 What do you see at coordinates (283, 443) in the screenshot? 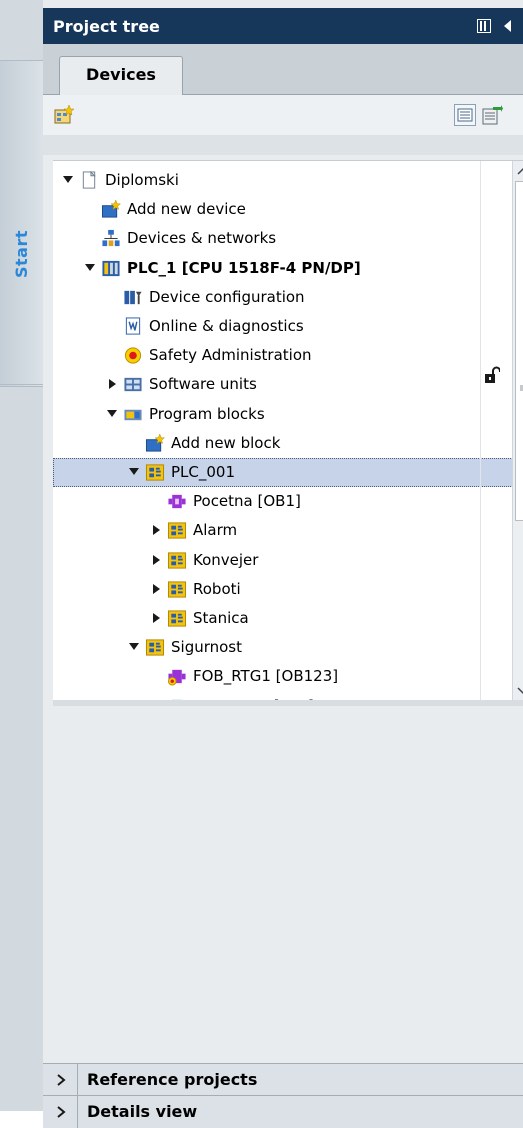
I see `tree-item: Add new block` at bounding box center [283, 443].